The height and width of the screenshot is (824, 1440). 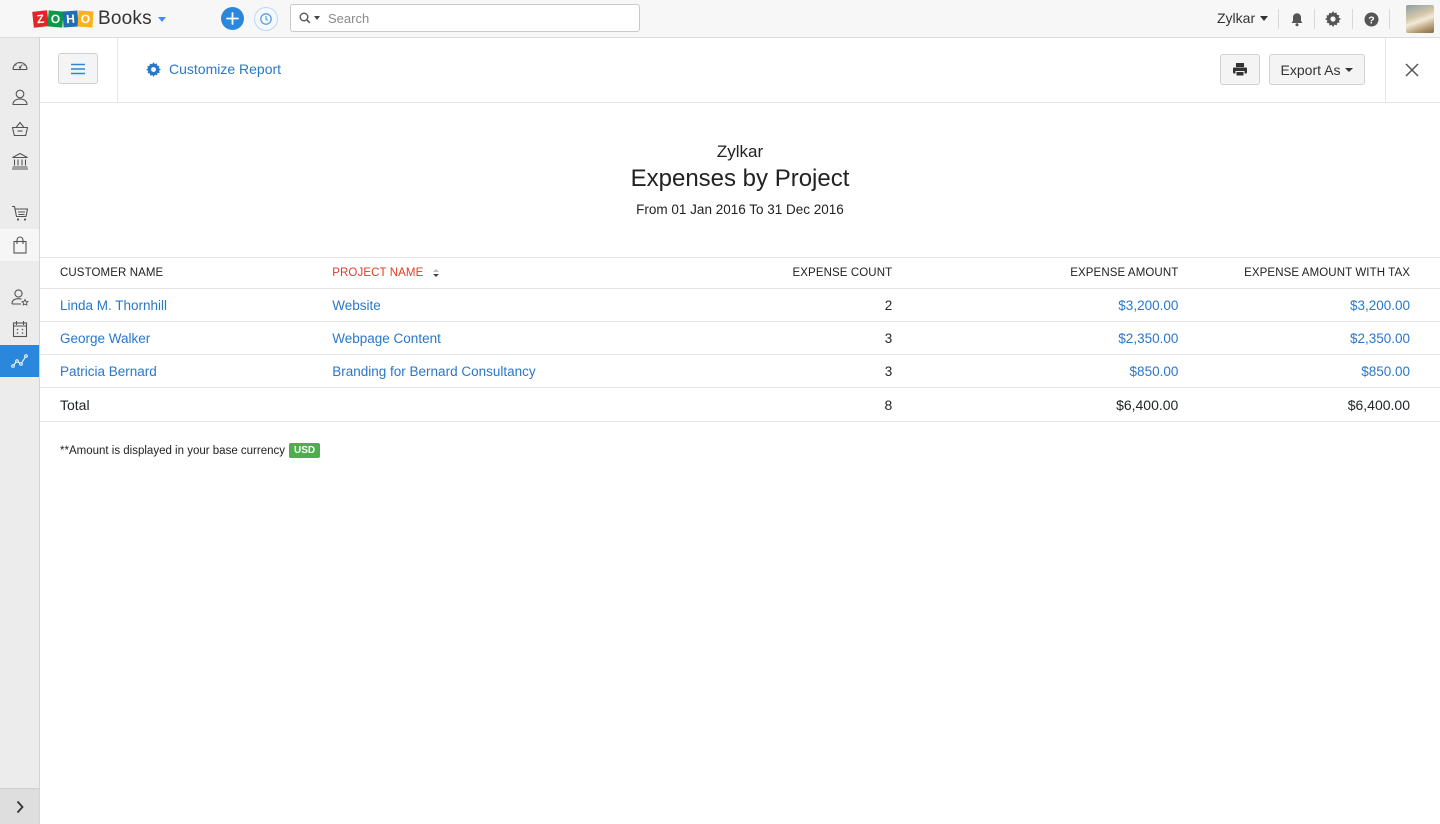 I want to click on expense-amount-link: $850.00, so click(x=1154, y=371).